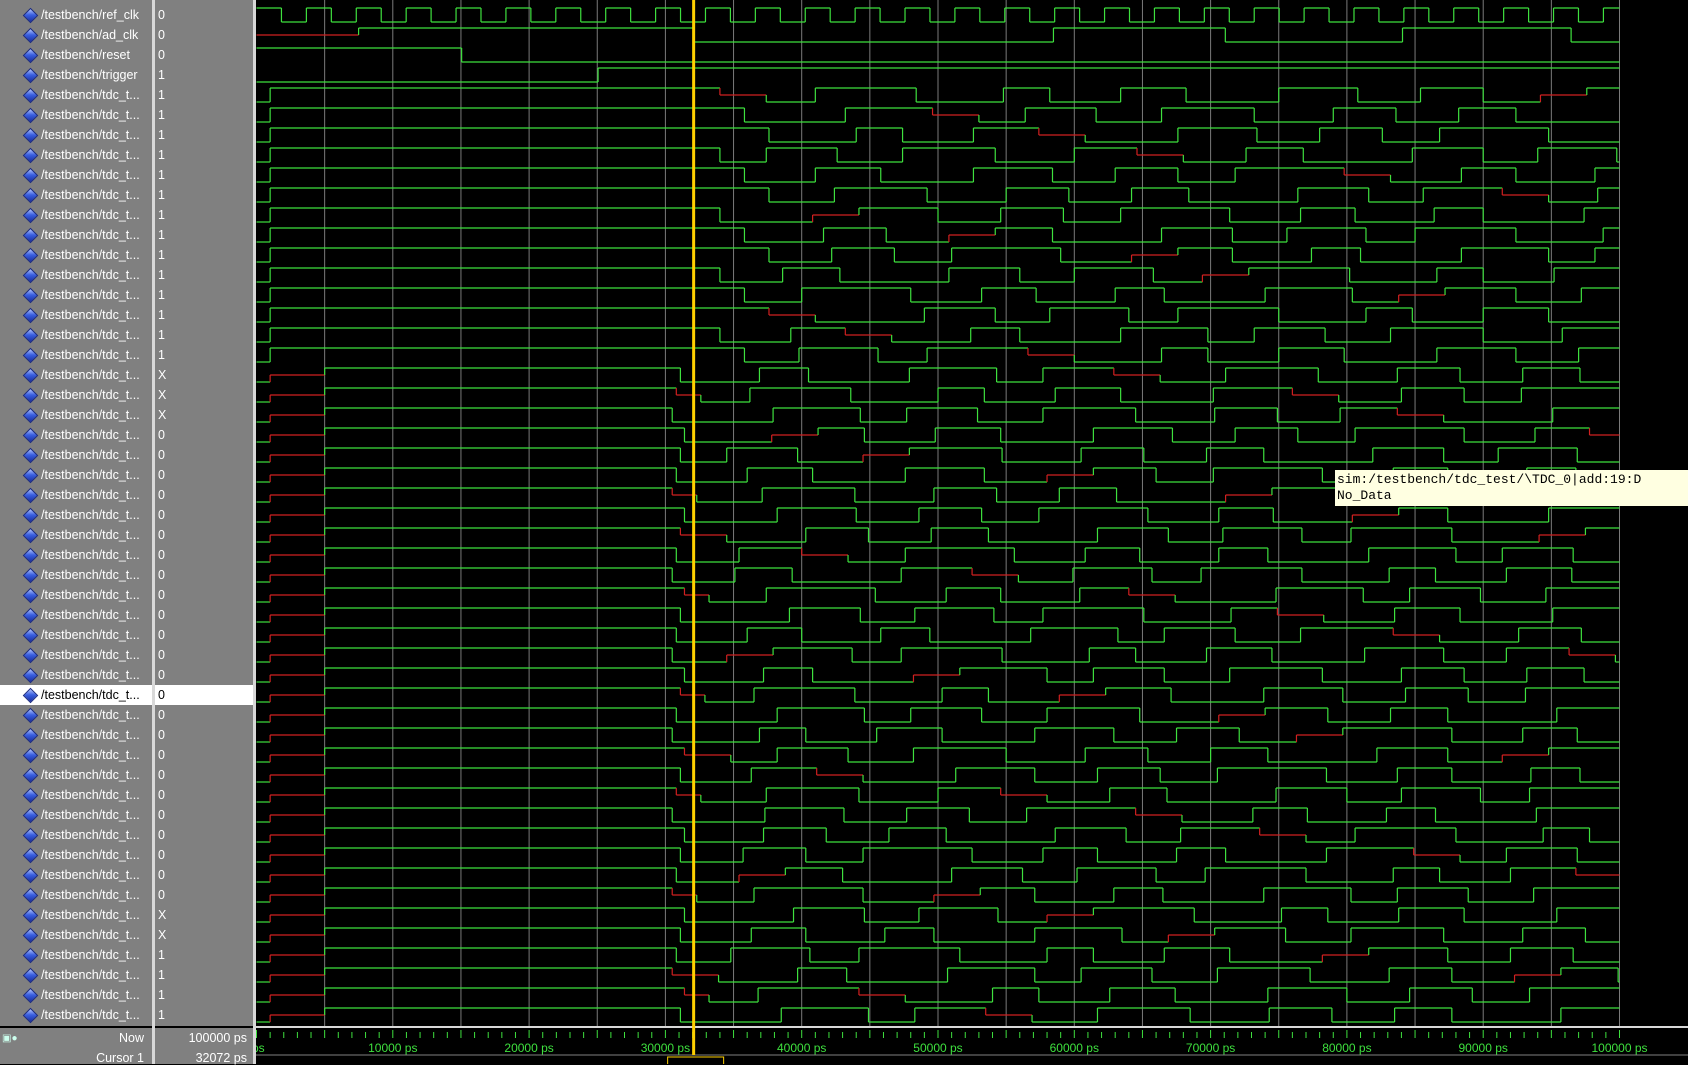 This screenshot has width=1688, height=1065. Describe the element at coordinates (120, 1058) in the screenshot. I see `cursor-label: Cursor 1` at that location.